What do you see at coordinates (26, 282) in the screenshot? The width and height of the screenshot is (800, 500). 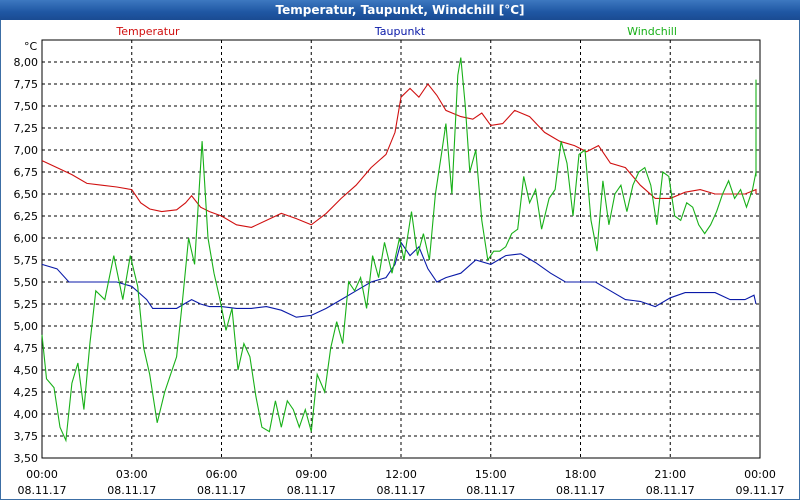 I see `y-tick-label: 5,50` at bounding box center [26, 282].